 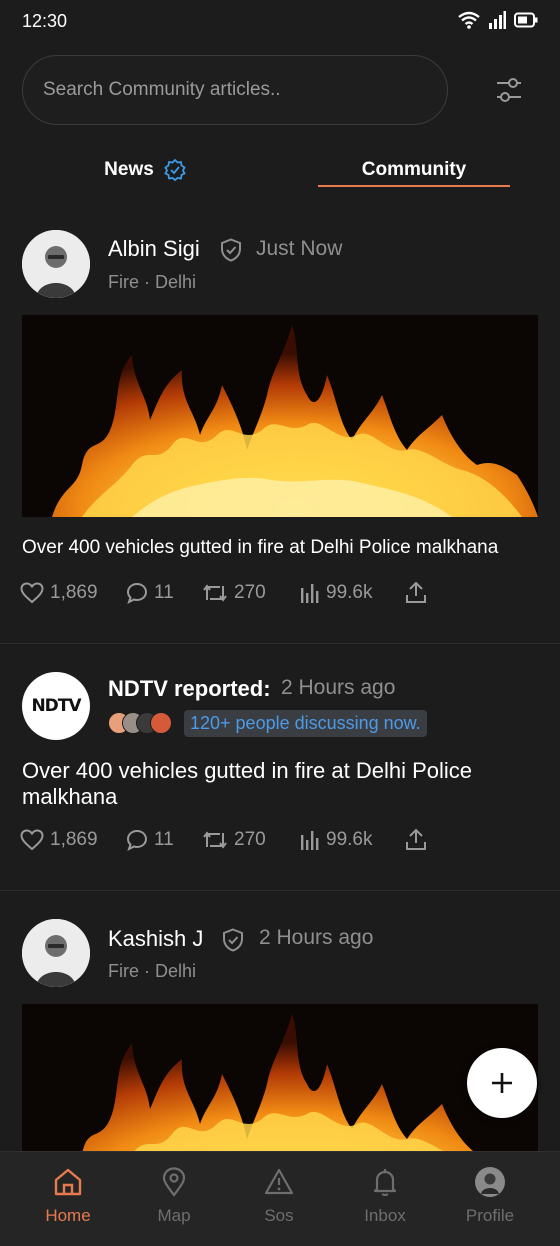 I want to click on nav-home-label: Home, so click(x=68, y=1215).